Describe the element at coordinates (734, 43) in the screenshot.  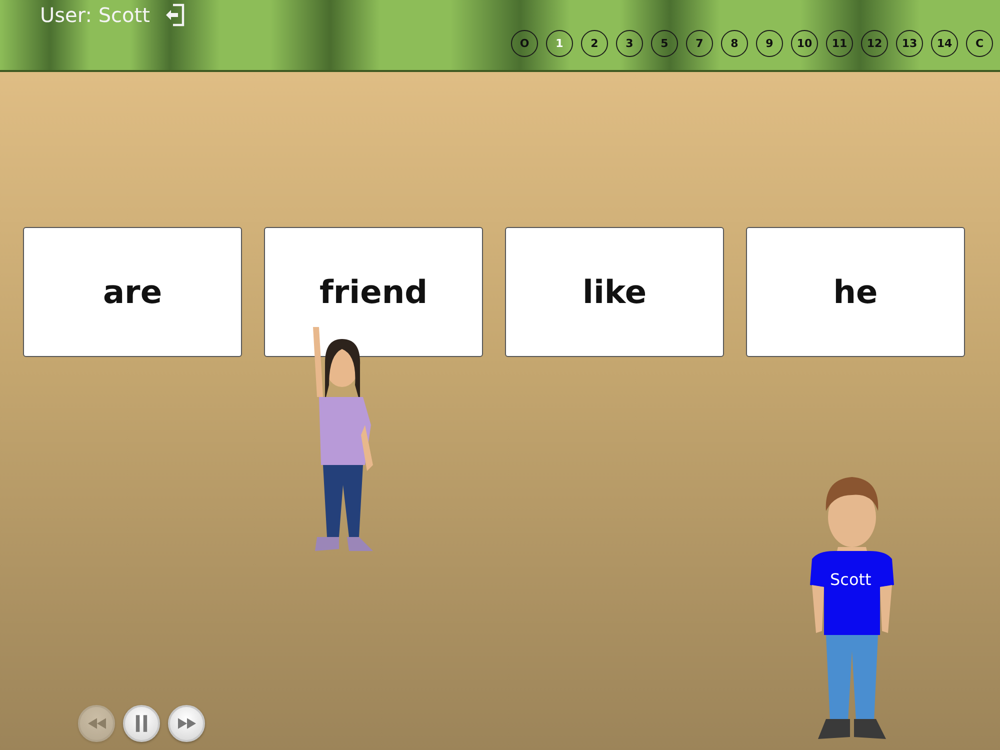
I see `level-button: 8` at that location.